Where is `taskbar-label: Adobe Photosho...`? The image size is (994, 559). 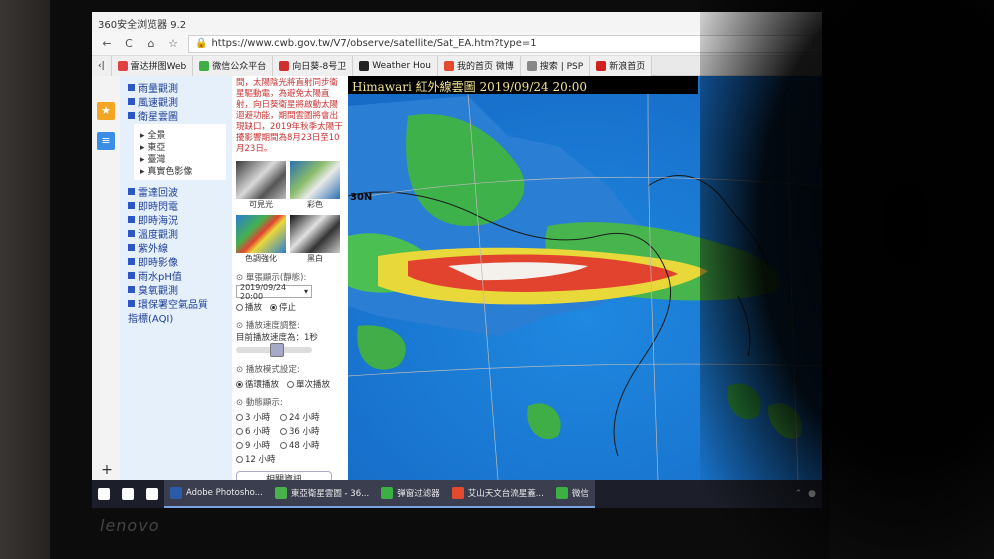
taskbar-label: Adobe Photosho... is located at coordinates (224, 493).